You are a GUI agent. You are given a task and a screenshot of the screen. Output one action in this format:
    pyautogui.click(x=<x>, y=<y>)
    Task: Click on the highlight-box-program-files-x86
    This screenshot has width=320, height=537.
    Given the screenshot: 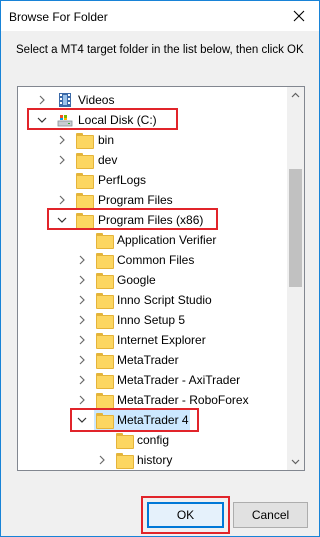 What is the action you would take?
    pyautogui.click(x=132, y=219)
    